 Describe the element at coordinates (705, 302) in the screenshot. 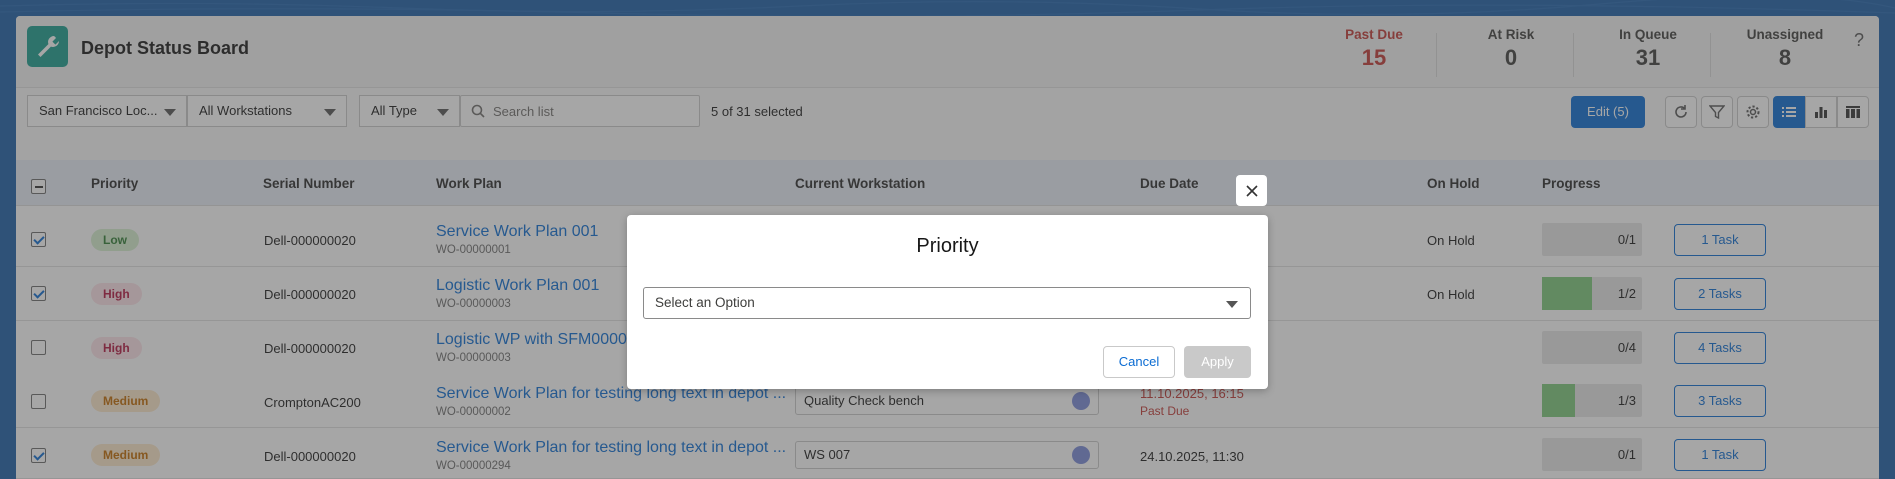

I see `priority-select-value: Select an Option` at that location.